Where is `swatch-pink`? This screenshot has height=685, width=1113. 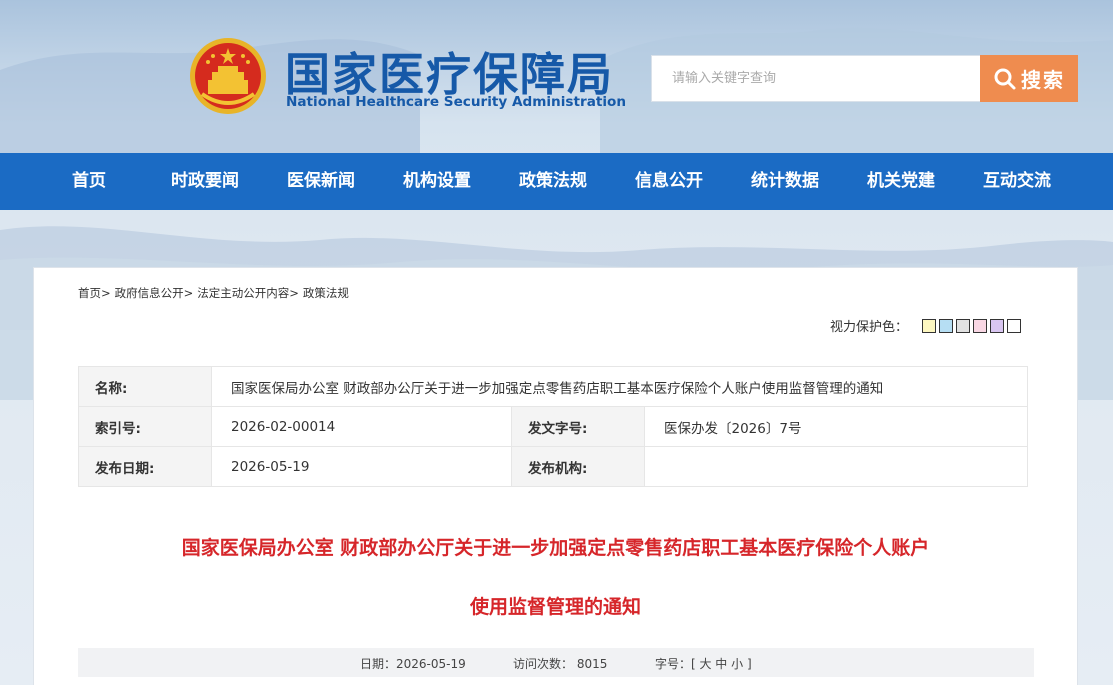 swatch-pink is located at coordinates (980, 325).